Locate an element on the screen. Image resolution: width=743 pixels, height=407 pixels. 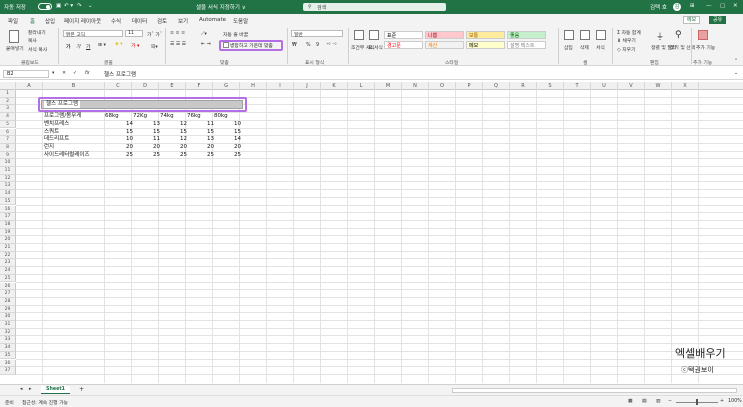
tab-view: 보기 is located at coordinates (183, 21).